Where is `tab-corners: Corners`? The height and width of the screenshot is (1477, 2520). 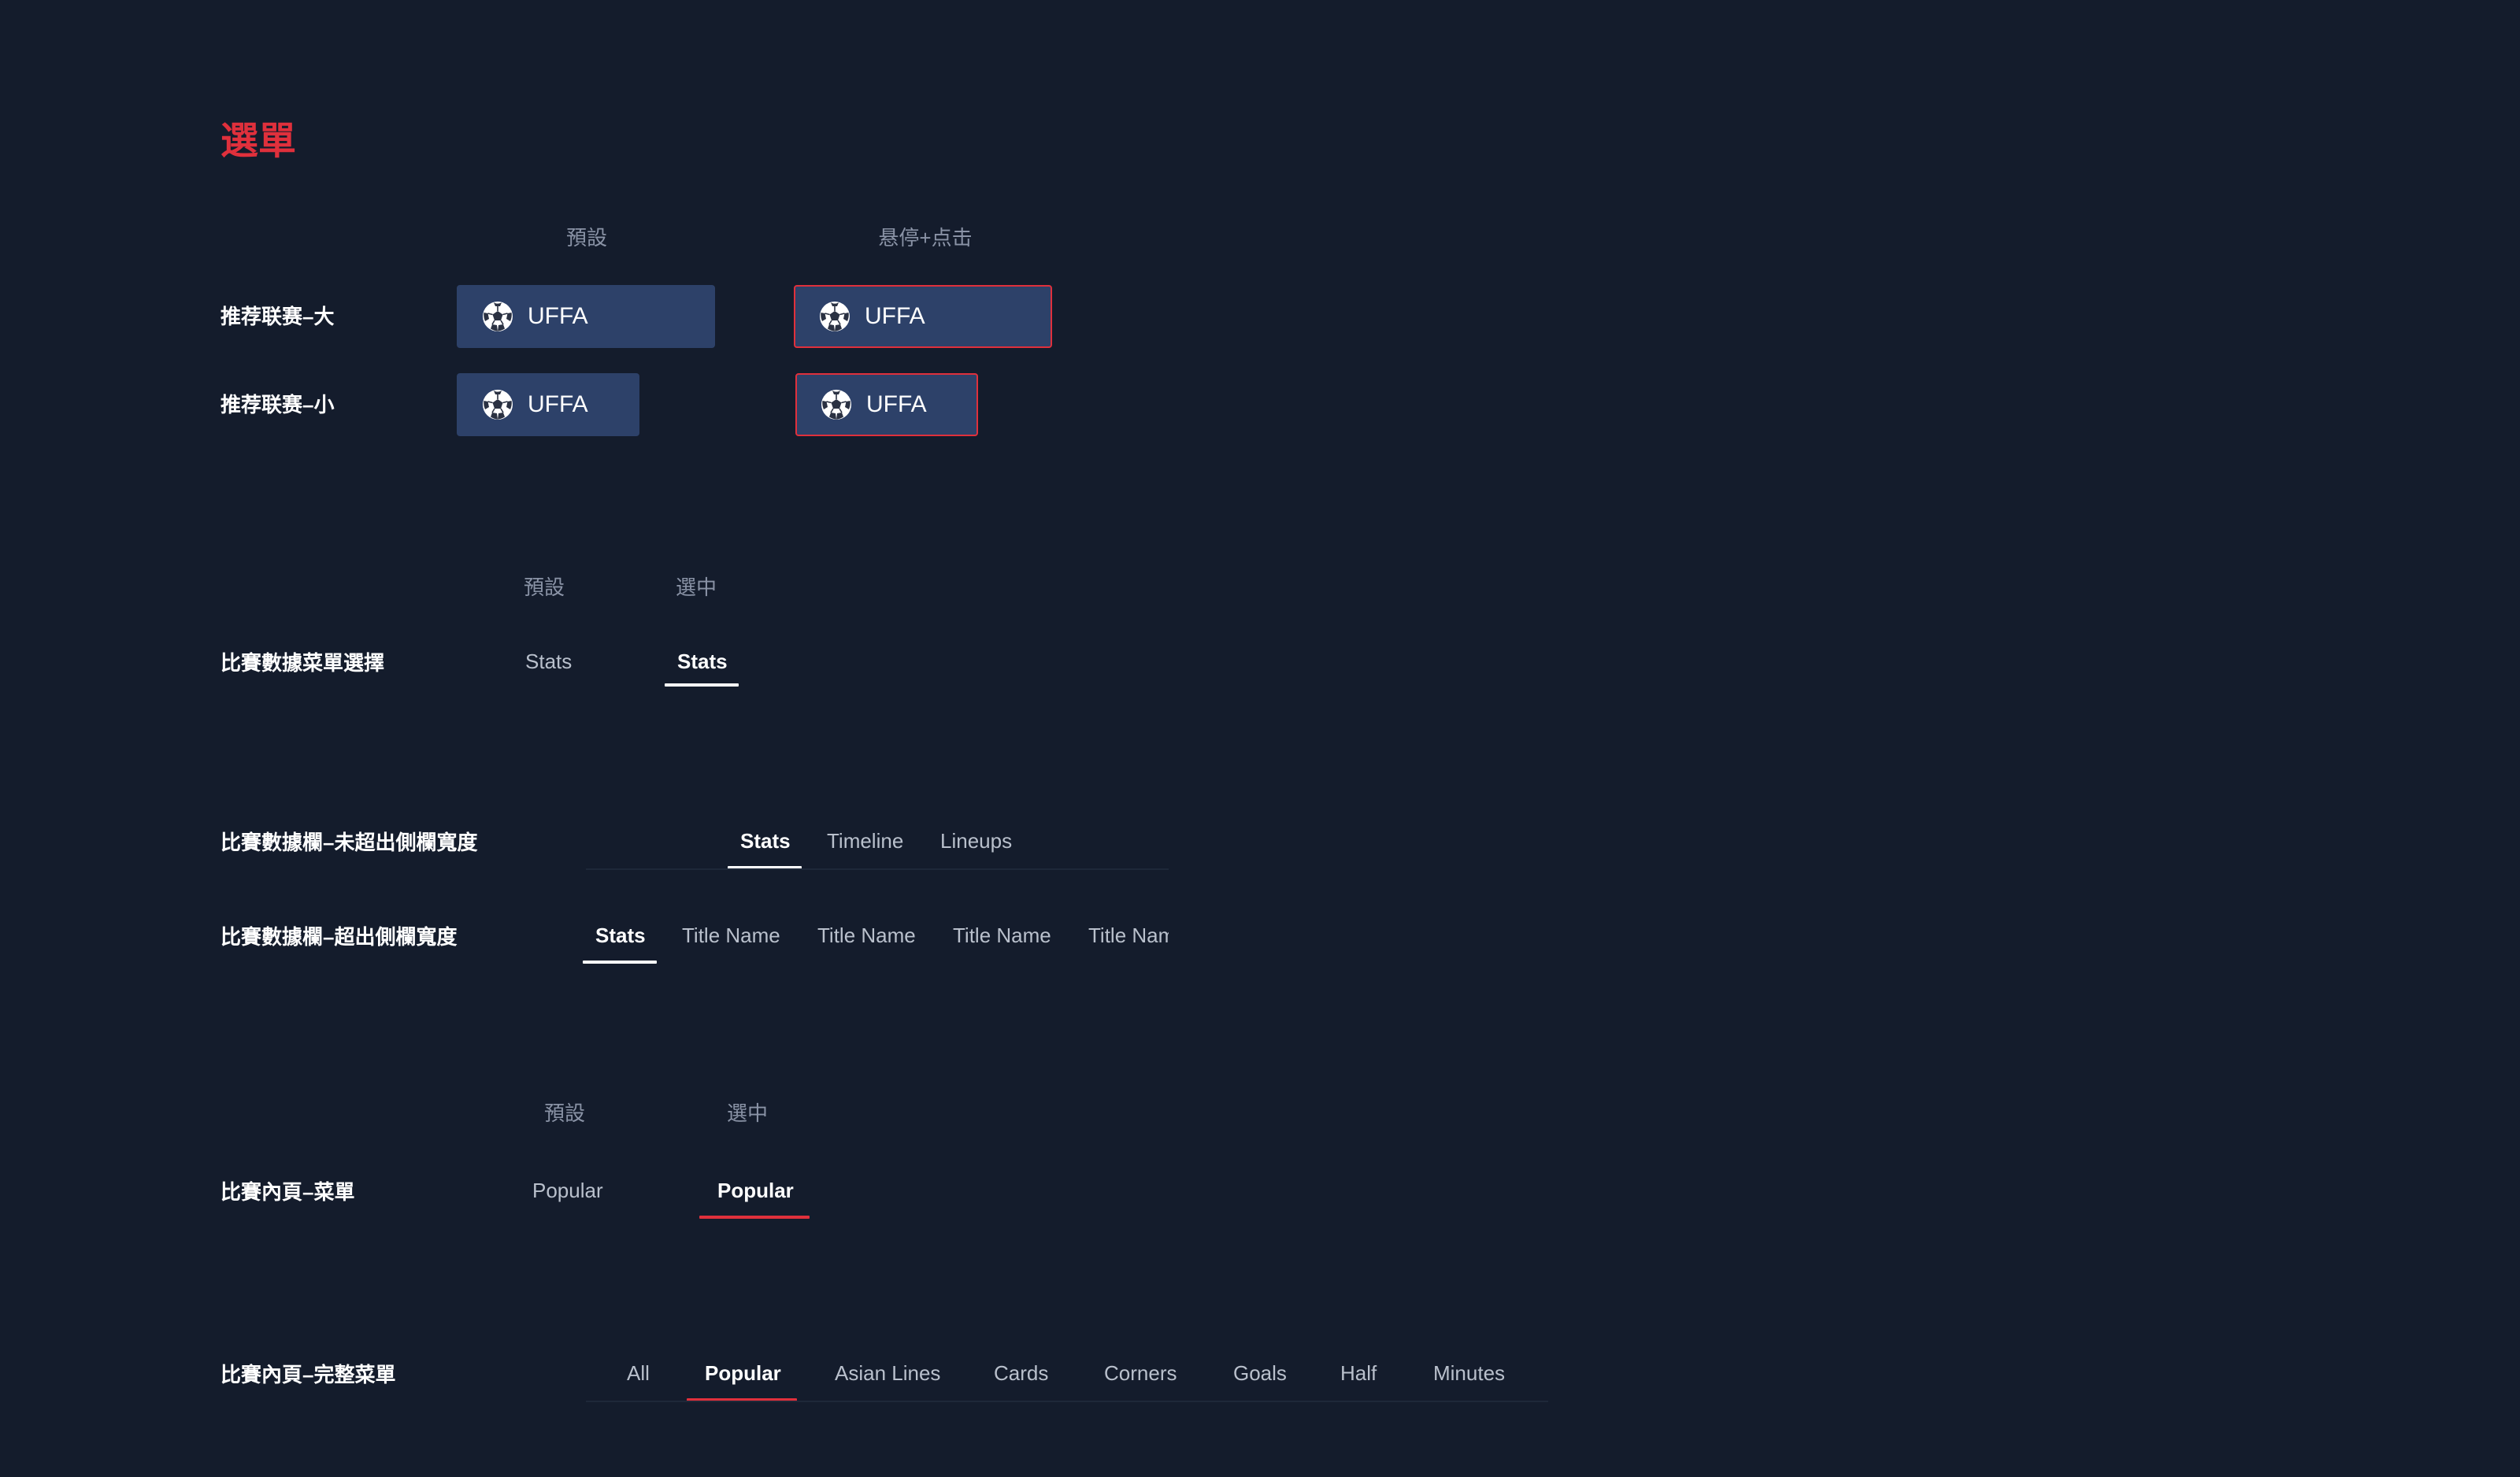 tab-corners: Corners is located at coordinates (1140, 1373).